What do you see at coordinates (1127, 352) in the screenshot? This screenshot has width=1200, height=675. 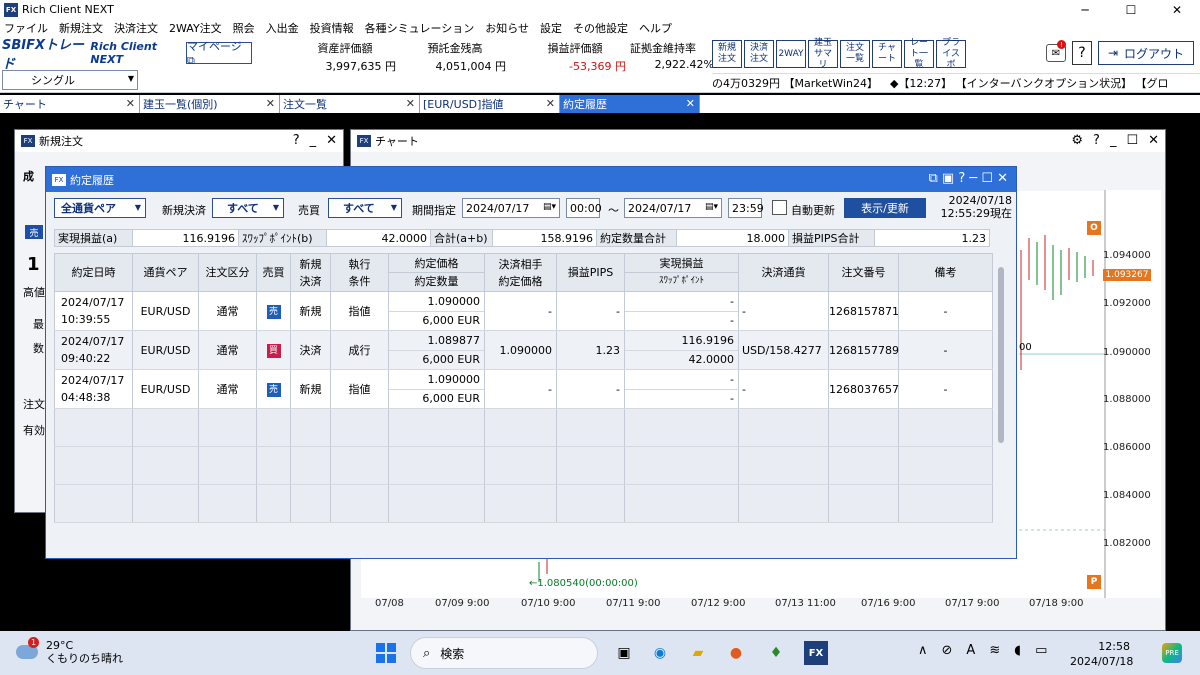 I see `y-tick-label: 1.090000` at bounding box center [1127, 352].